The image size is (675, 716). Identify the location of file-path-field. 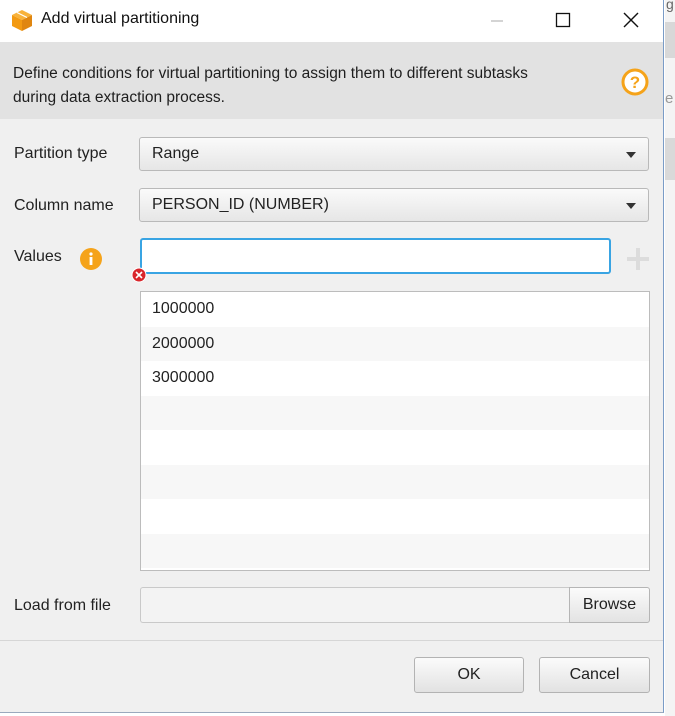
(355, 605).